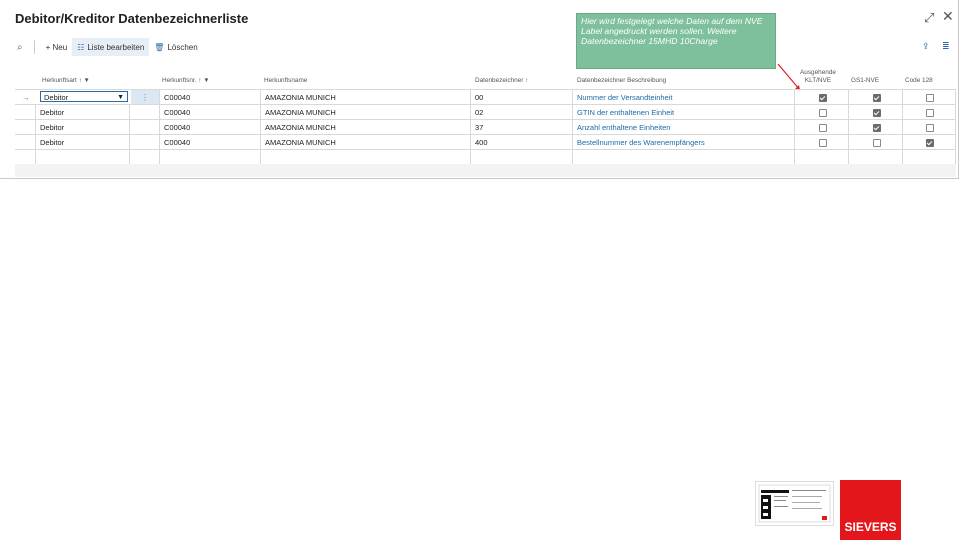 The width and height of the screenshot is (960, 540). What do you see at coordinates (870, 527) in the screenshot?
I see `logo-text: SIEVERS` at bounding box center [870, 527].